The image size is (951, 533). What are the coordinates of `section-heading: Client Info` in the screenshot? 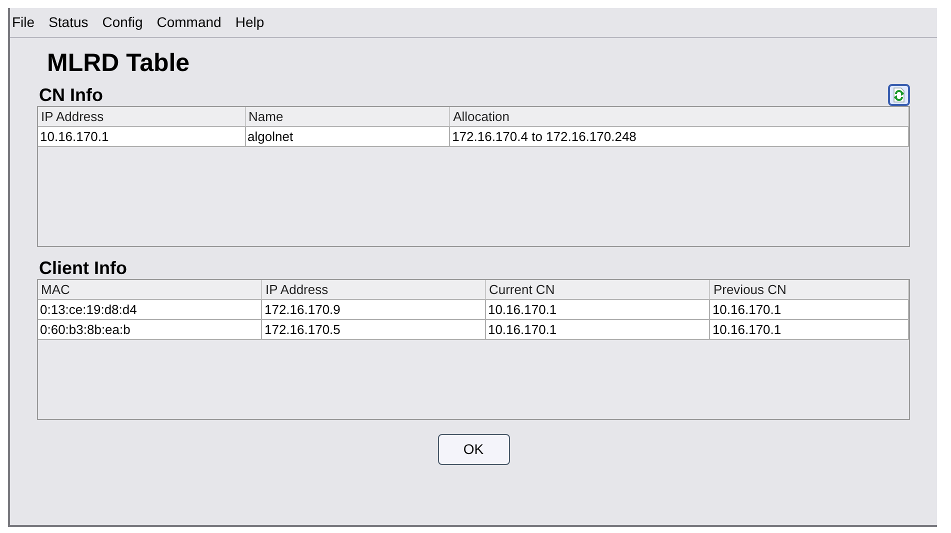 It's located at (83, 268).